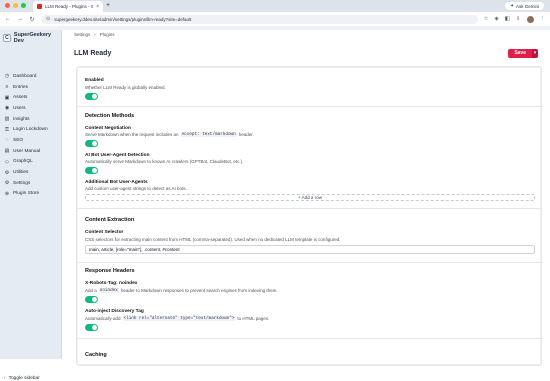  I want to click on user-manual-icon: ▤, so click(7, 151).